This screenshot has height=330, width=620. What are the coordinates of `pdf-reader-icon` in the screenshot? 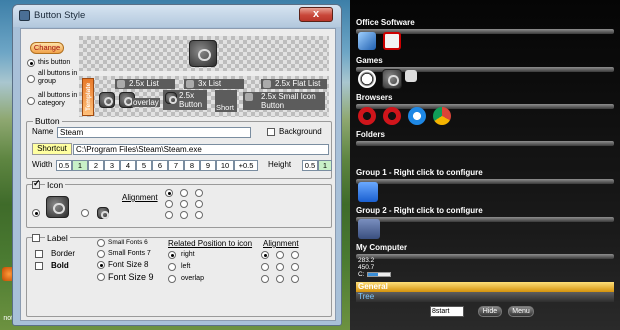 It's located at (392, 41).